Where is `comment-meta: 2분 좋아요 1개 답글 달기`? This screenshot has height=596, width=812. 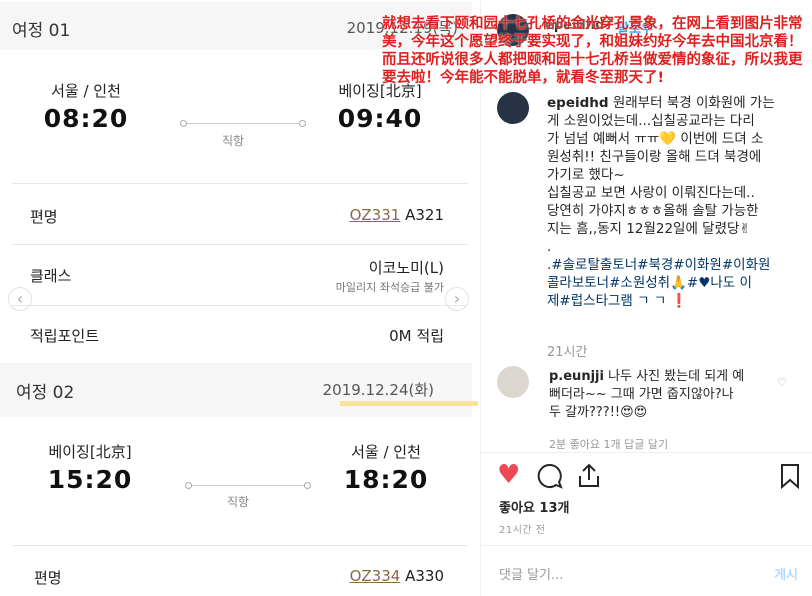 comment-meta: 2분 좋아요 1개 답글 달기 is located at coordinates (609, 444).